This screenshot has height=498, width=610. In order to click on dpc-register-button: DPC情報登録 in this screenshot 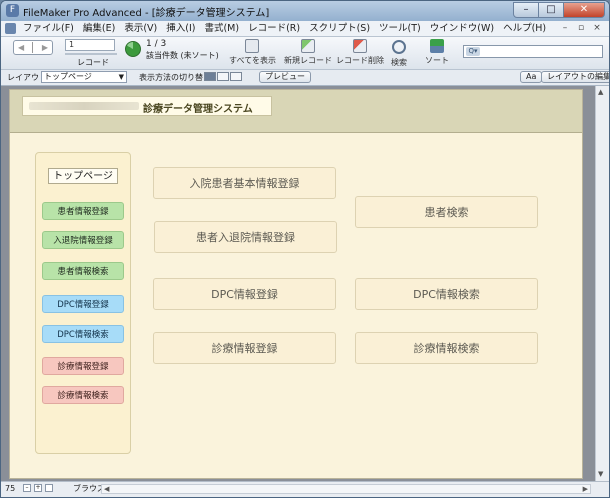, I will do `click(244, 294)`.